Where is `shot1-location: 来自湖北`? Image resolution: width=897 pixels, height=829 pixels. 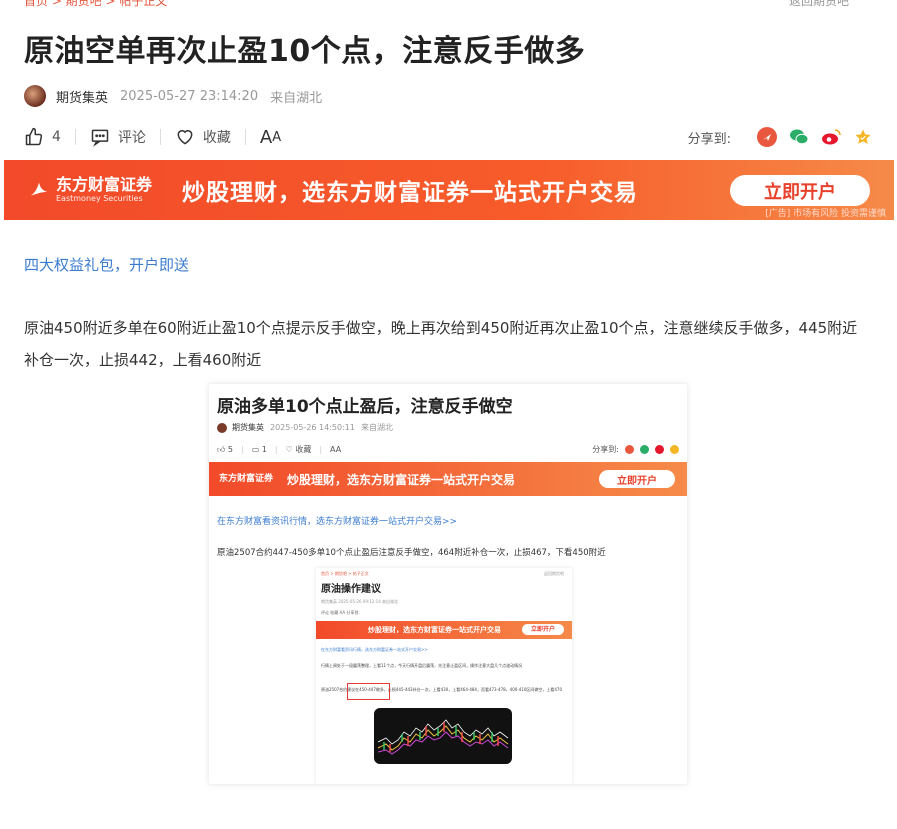 shot1-location: 来自湖北 is located at coordinates (376, 427).